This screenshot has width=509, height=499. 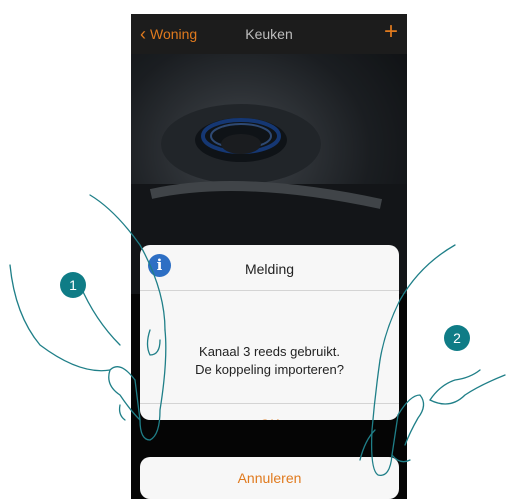 What do you see at coordinates (73, 285) in the screenshot?
I see `step-badge-1: 1` at bounding box center [73, 285].